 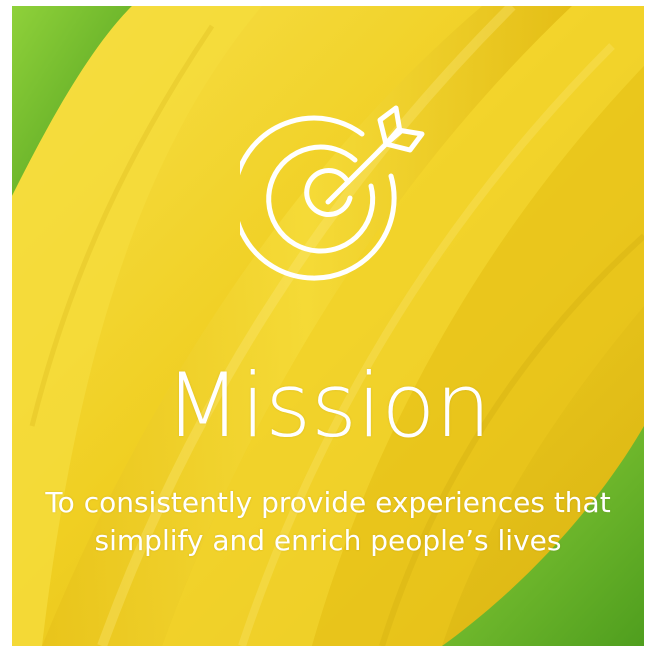 I want to click on mission-title: Mission, so click(x=328, y=405).